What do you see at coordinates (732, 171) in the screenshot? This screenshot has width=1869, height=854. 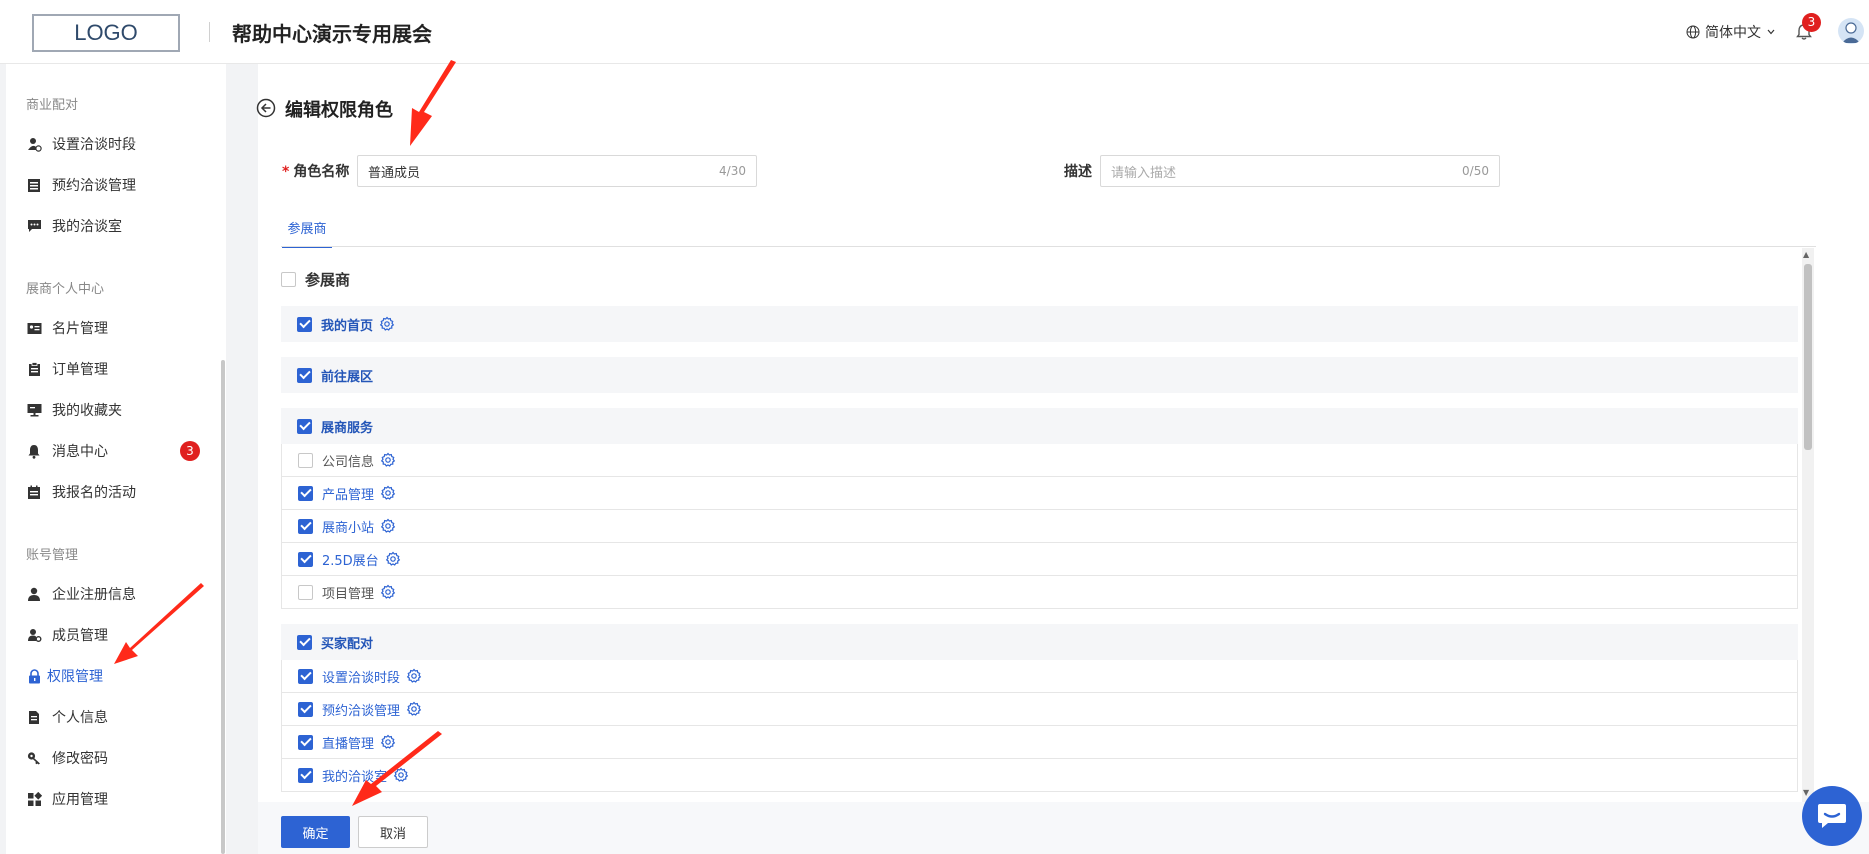 I see `role-name-counter: 4/30` at bounding box center [732, 171].